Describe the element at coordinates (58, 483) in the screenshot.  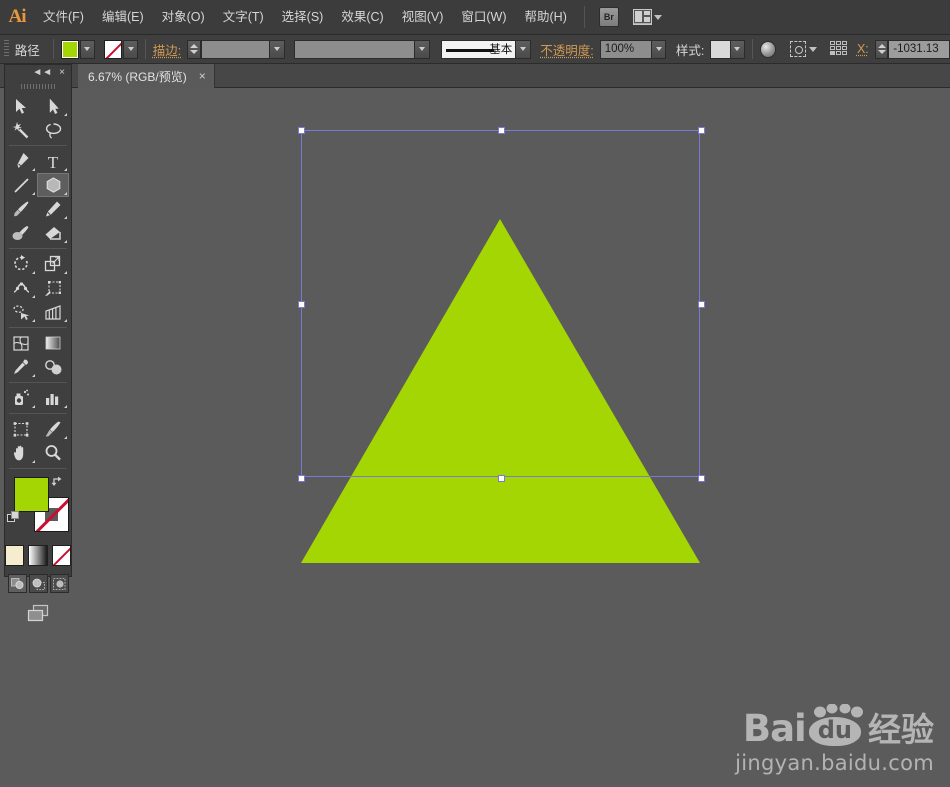
I see `swap-fill-stroke-icon` at that location.